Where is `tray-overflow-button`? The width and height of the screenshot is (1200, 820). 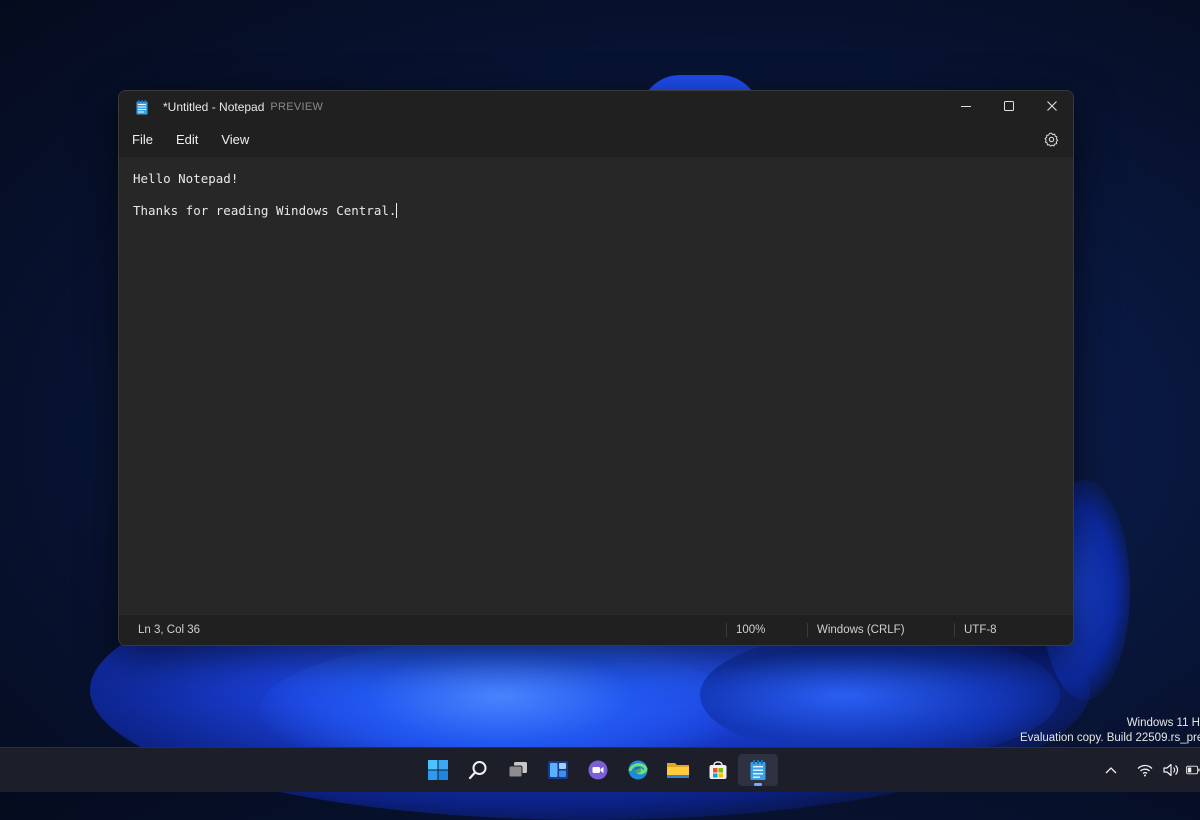 tray-overflow-button is located at coordinates (1111, 770).